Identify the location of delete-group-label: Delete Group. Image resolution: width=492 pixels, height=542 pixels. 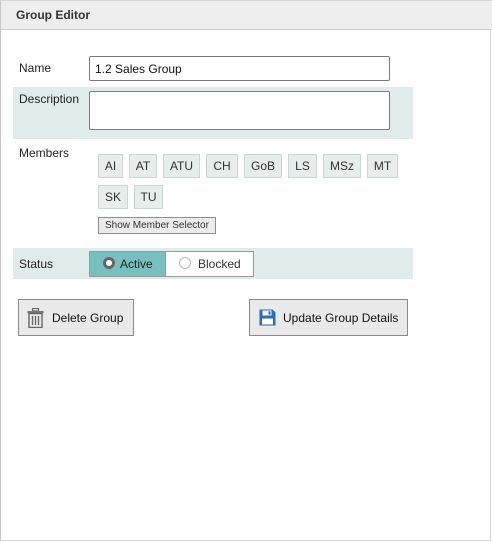
(88, 318).